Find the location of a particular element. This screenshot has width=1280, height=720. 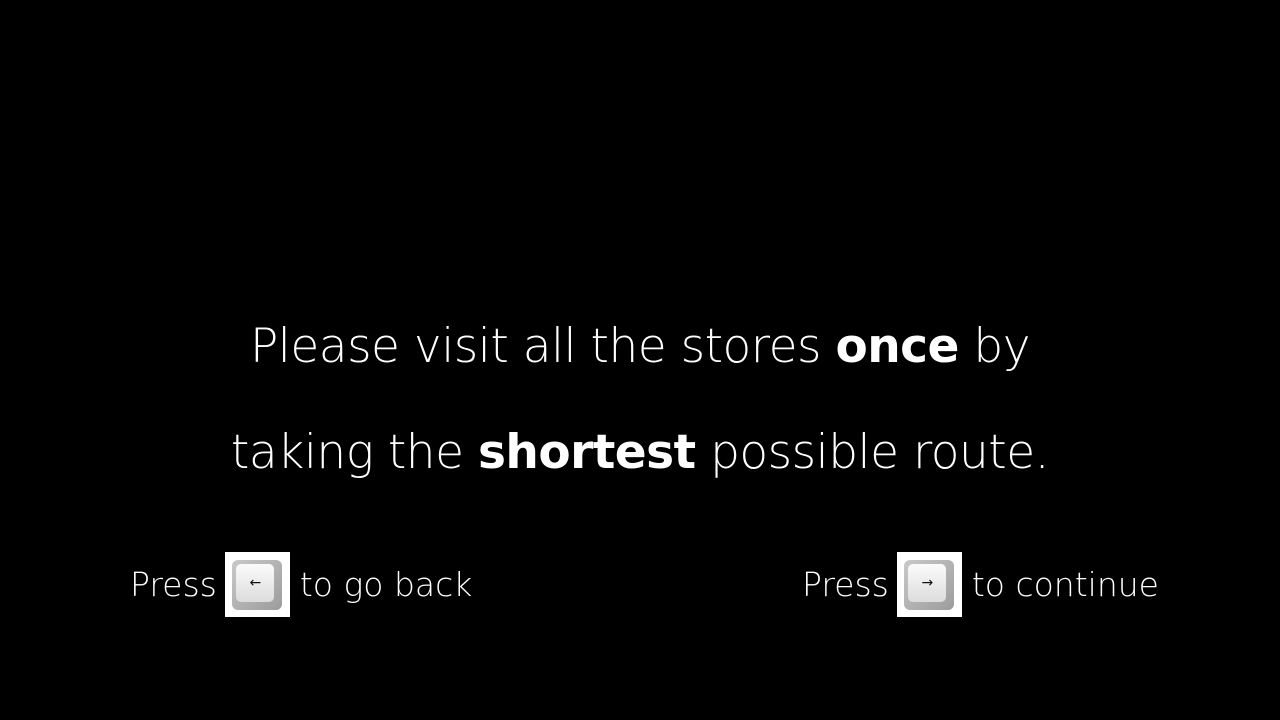

left-key-cap: ← is located at coordinates (257, 584).